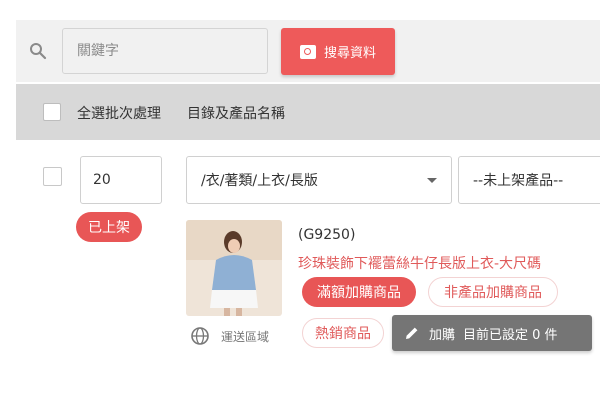 This screenshot has height=400, width=600. Describe the element at coordinates (245, 336) in the screenshot. I see `shipping-region-label: 運送區域` at that location.